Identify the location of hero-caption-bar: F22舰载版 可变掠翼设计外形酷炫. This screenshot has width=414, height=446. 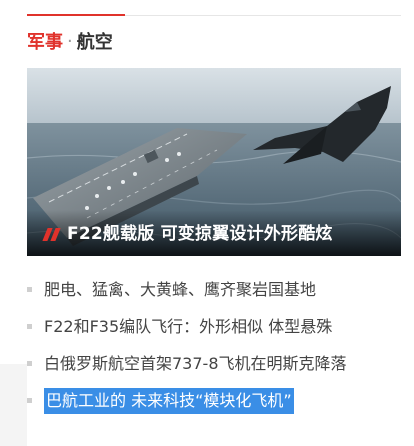
(214, 233).